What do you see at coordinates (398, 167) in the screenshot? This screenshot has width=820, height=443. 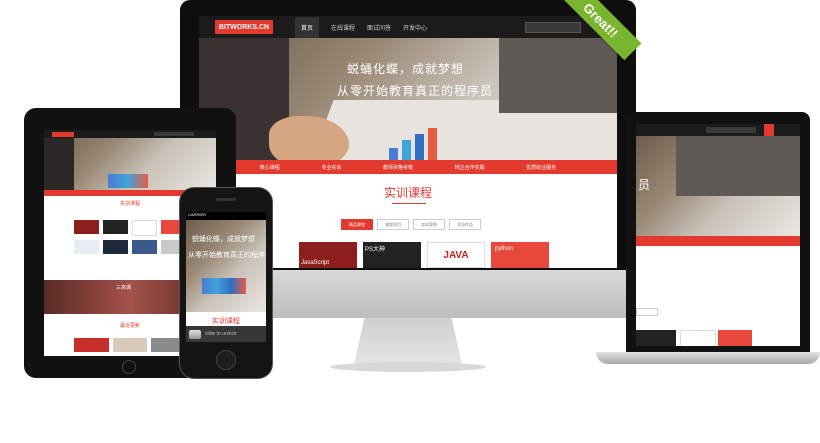 I see `redbar-item: 教师资格考核` at bounding box center [398, 167].